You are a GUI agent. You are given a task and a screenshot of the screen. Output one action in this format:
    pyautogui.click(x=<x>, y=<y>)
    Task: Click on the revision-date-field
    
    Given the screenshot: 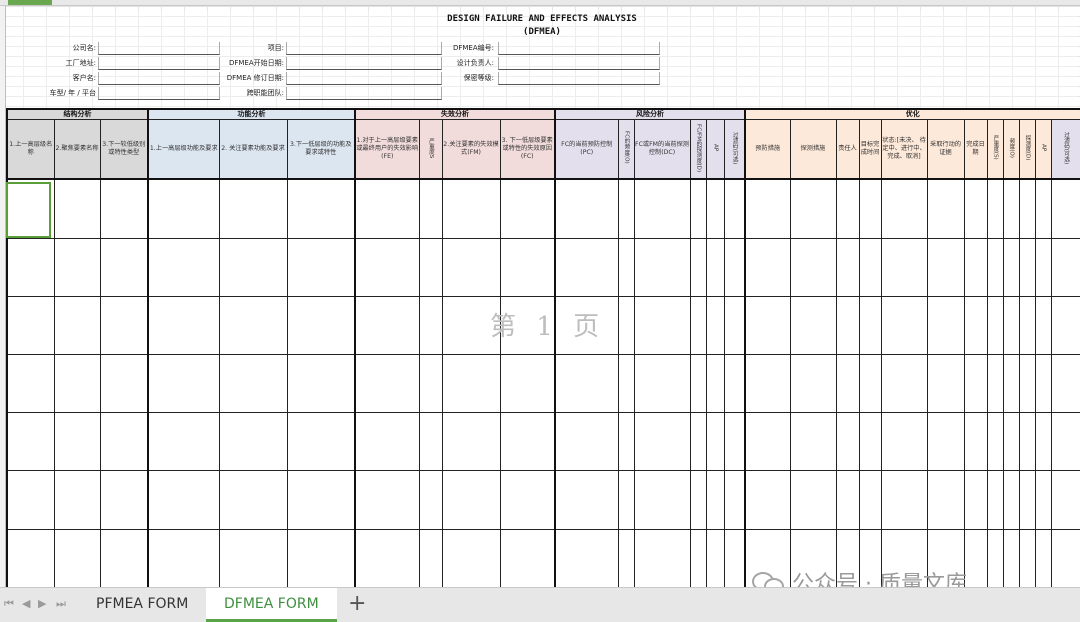 What is the action you would take?
    pyautogui.click(x=364, y=78)
    